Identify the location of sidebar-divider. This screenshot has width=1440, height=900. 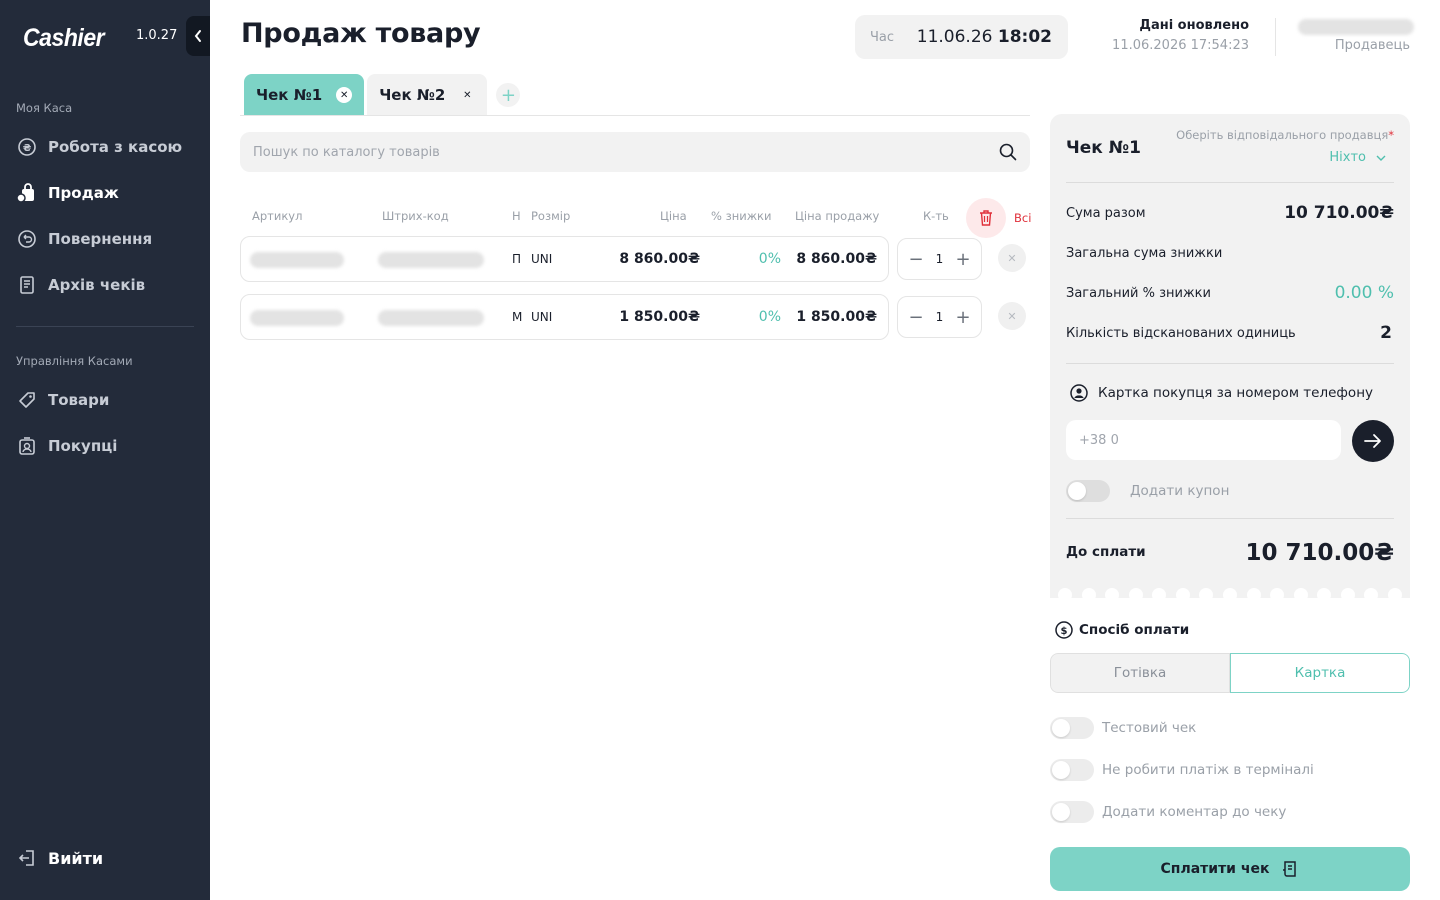
(105, 326).